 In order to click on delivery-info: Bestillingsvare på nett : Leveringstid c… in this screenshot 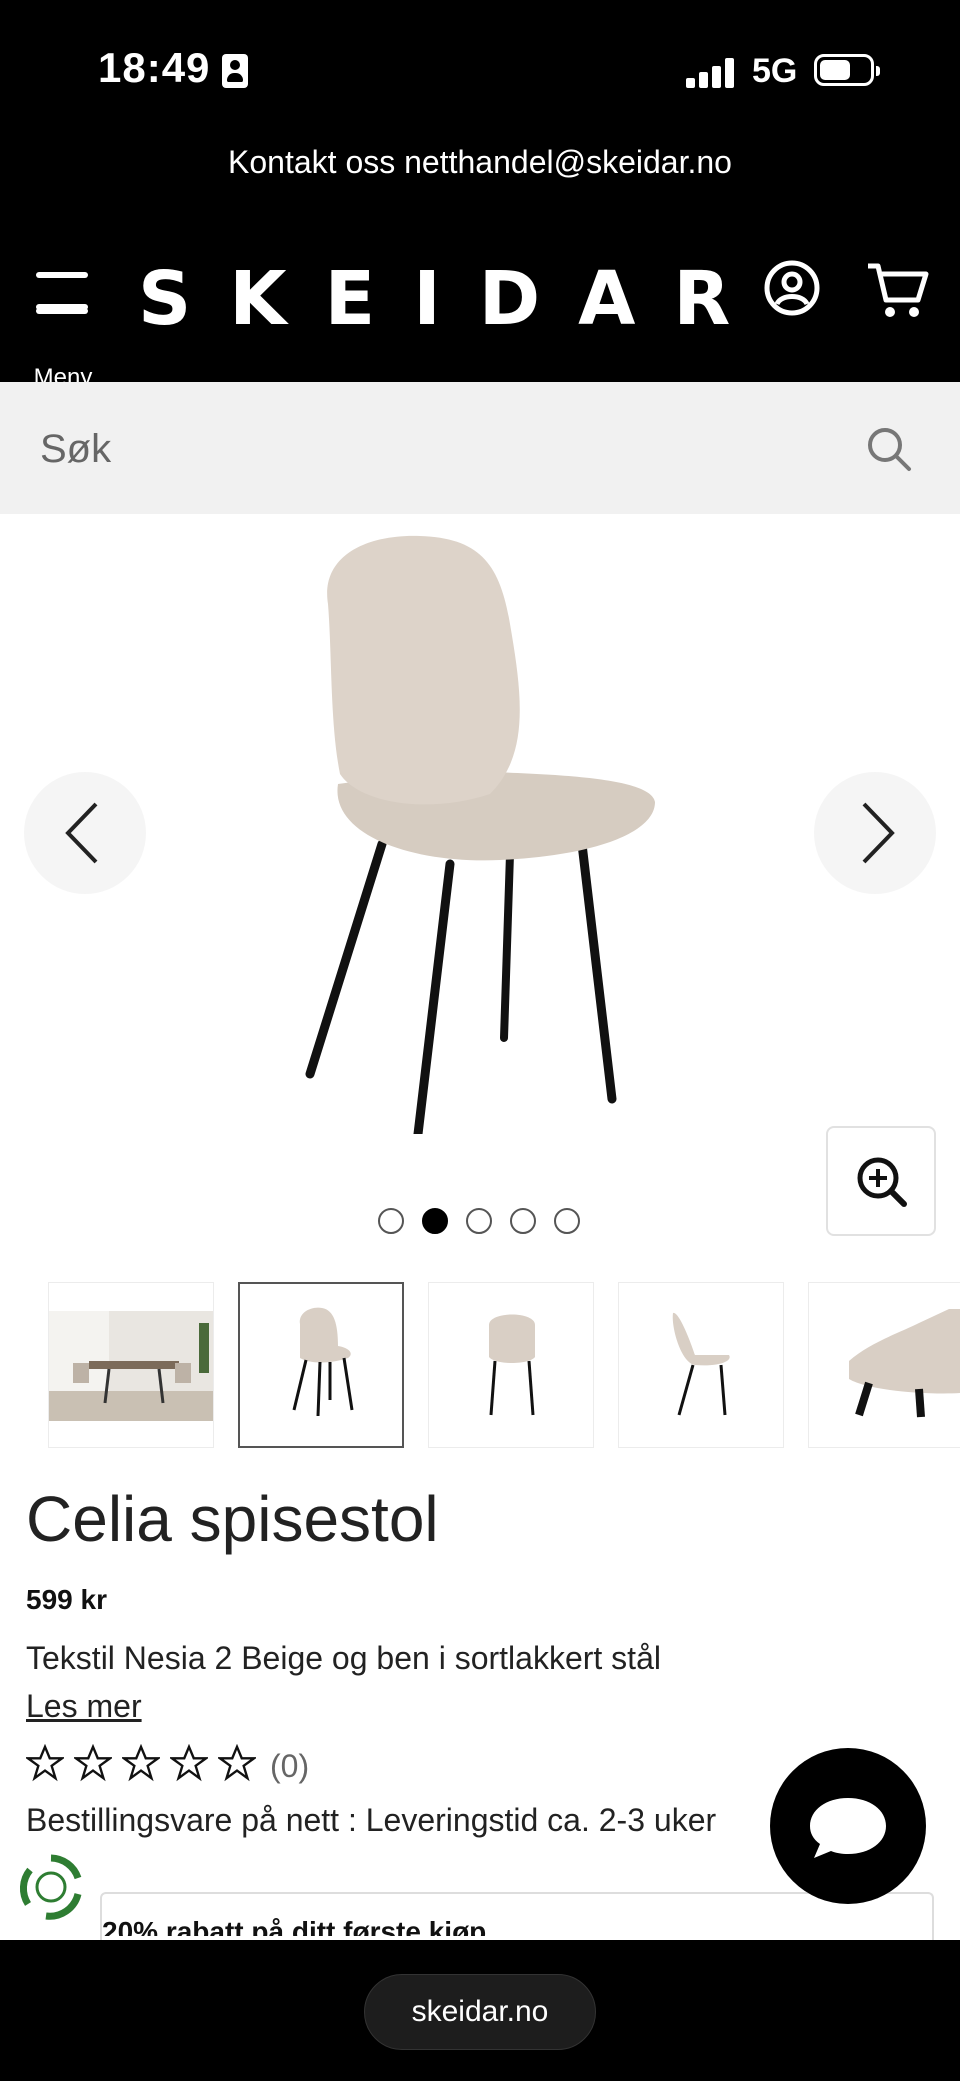, I will do `click(371, 1820)`.